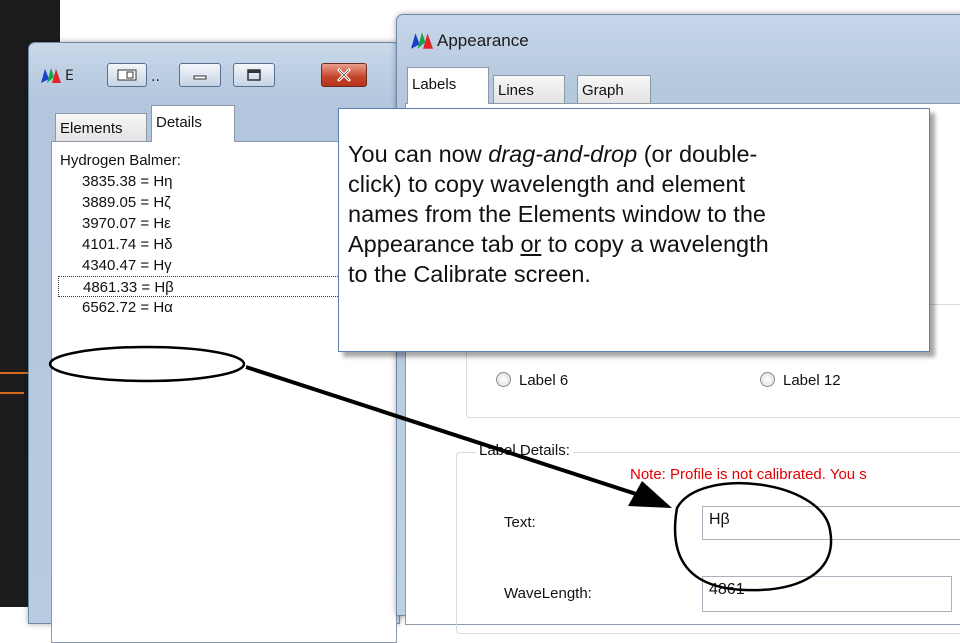 Image resolution: width=960 pixels, height=643 pixels. I want to click on close-button, so click(344, 75).